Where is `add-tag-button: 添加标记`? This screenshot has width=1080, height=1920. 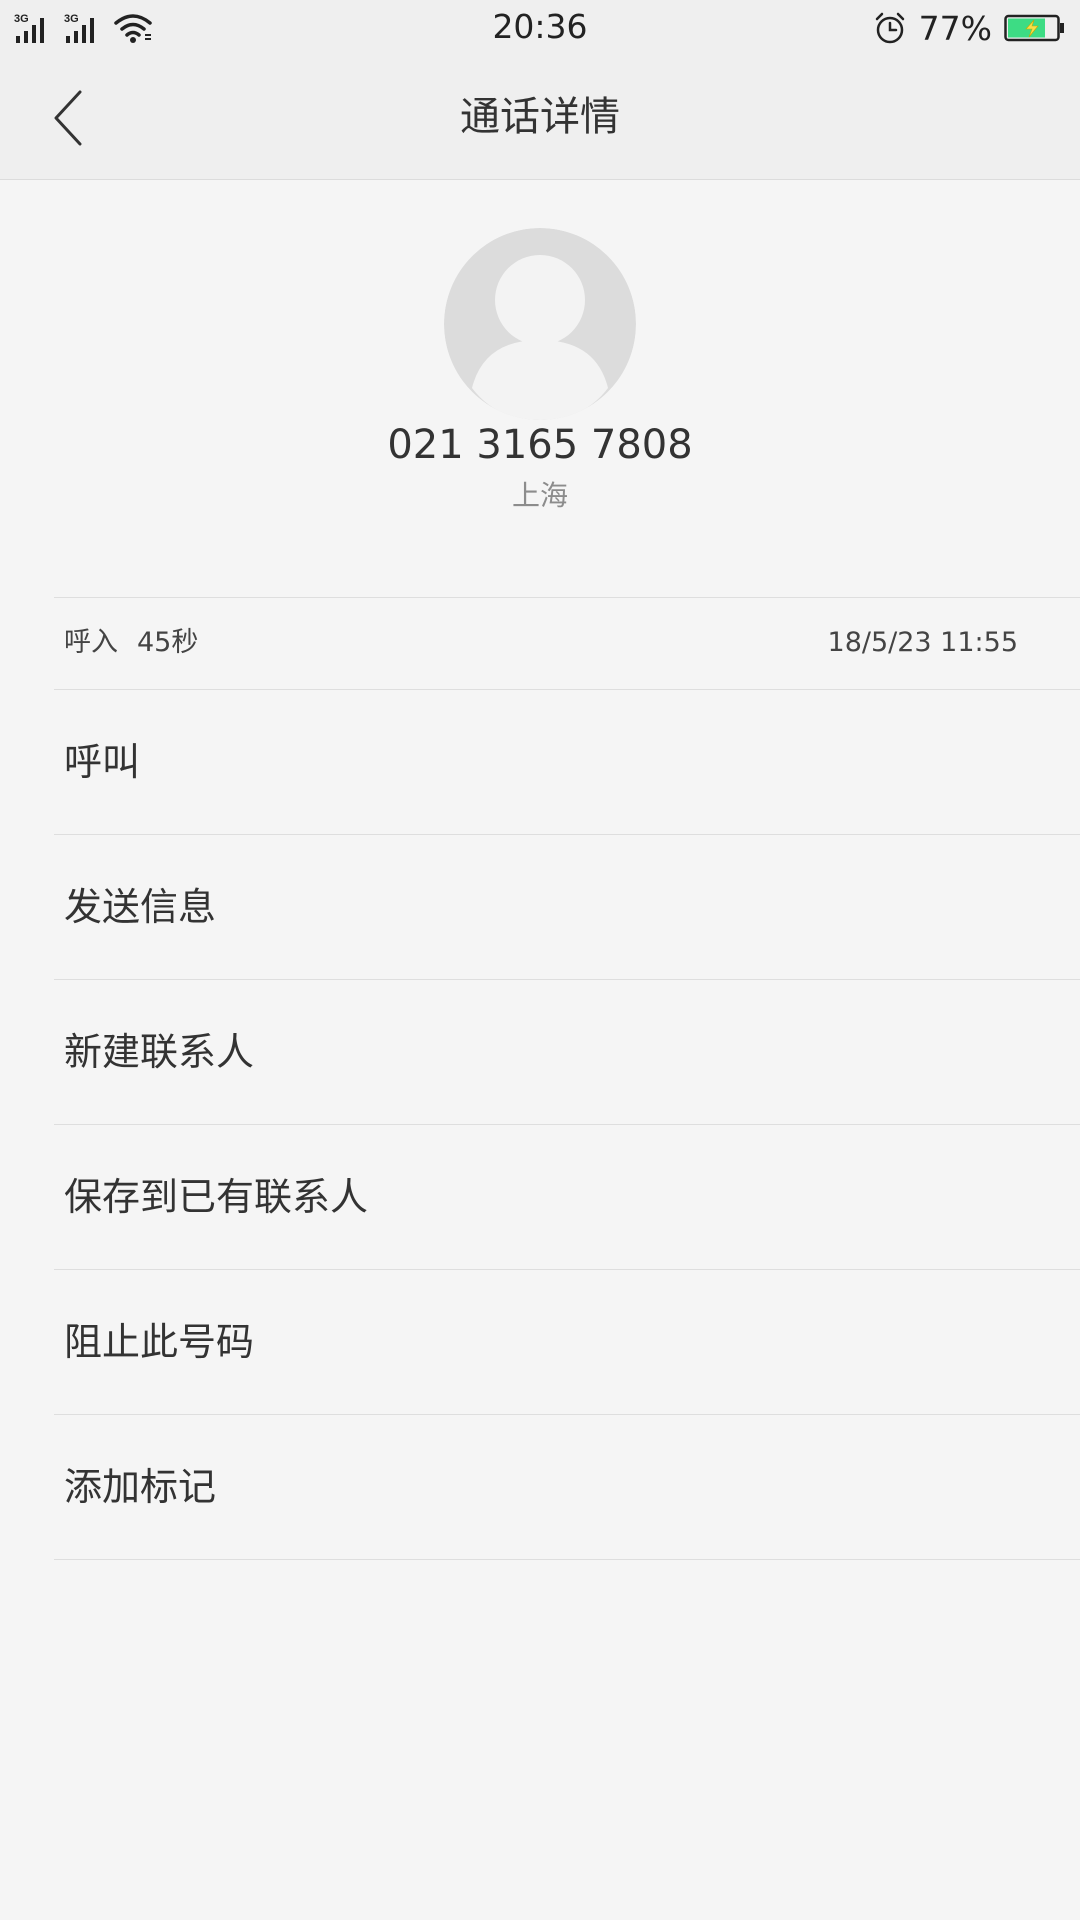
add-tag-button: 添加标记 is located at coordinates (567, 1487).